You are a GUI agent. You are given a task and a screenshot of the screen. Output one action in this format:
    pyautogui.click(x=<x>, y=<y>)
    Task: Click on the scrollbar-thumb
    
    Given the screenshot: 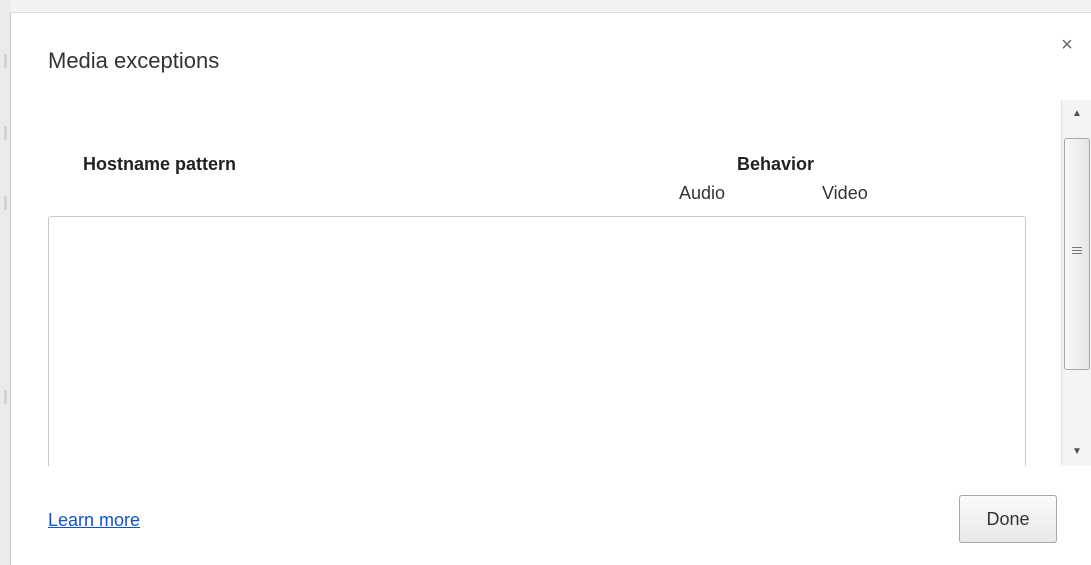 What is the action you would take?
    pyautogui.click(x=1077, y=254)
    